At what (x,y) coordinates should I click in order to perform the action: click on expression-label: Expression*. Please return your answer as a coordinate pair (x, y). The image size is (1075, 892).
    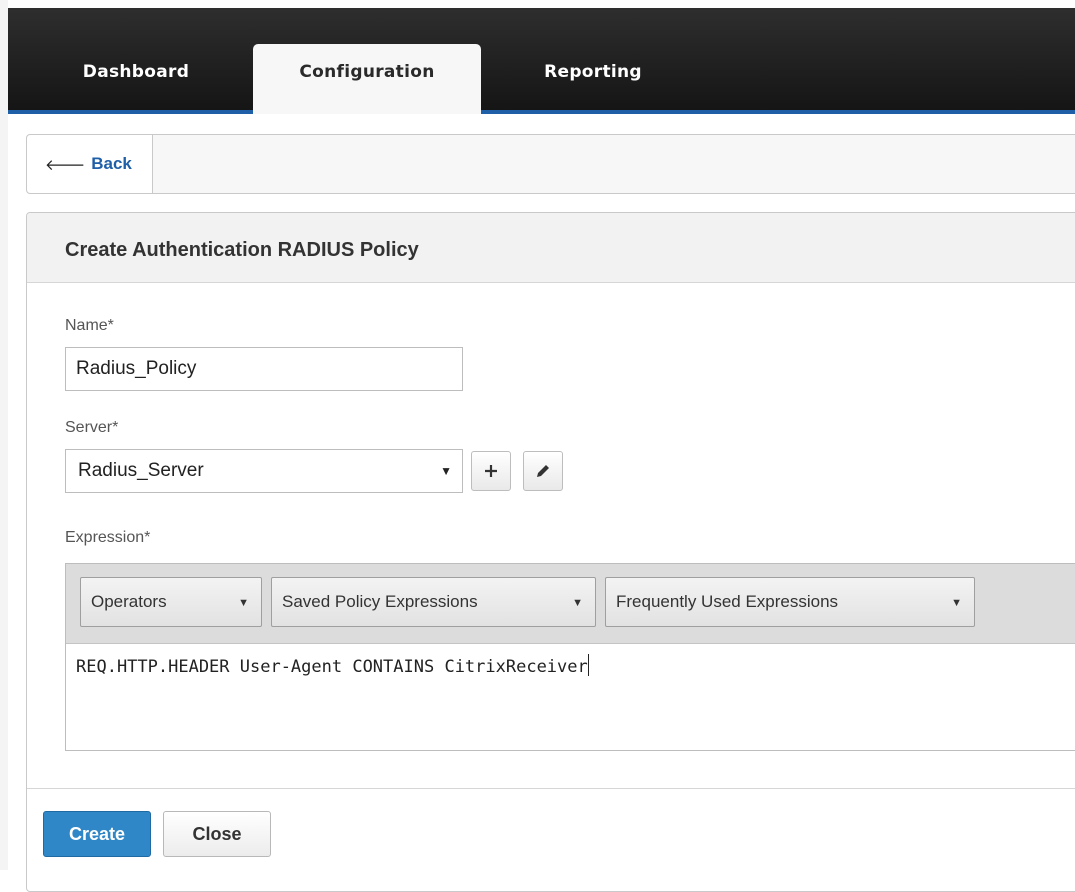
    Looking at the image, I should click on (108, 537).